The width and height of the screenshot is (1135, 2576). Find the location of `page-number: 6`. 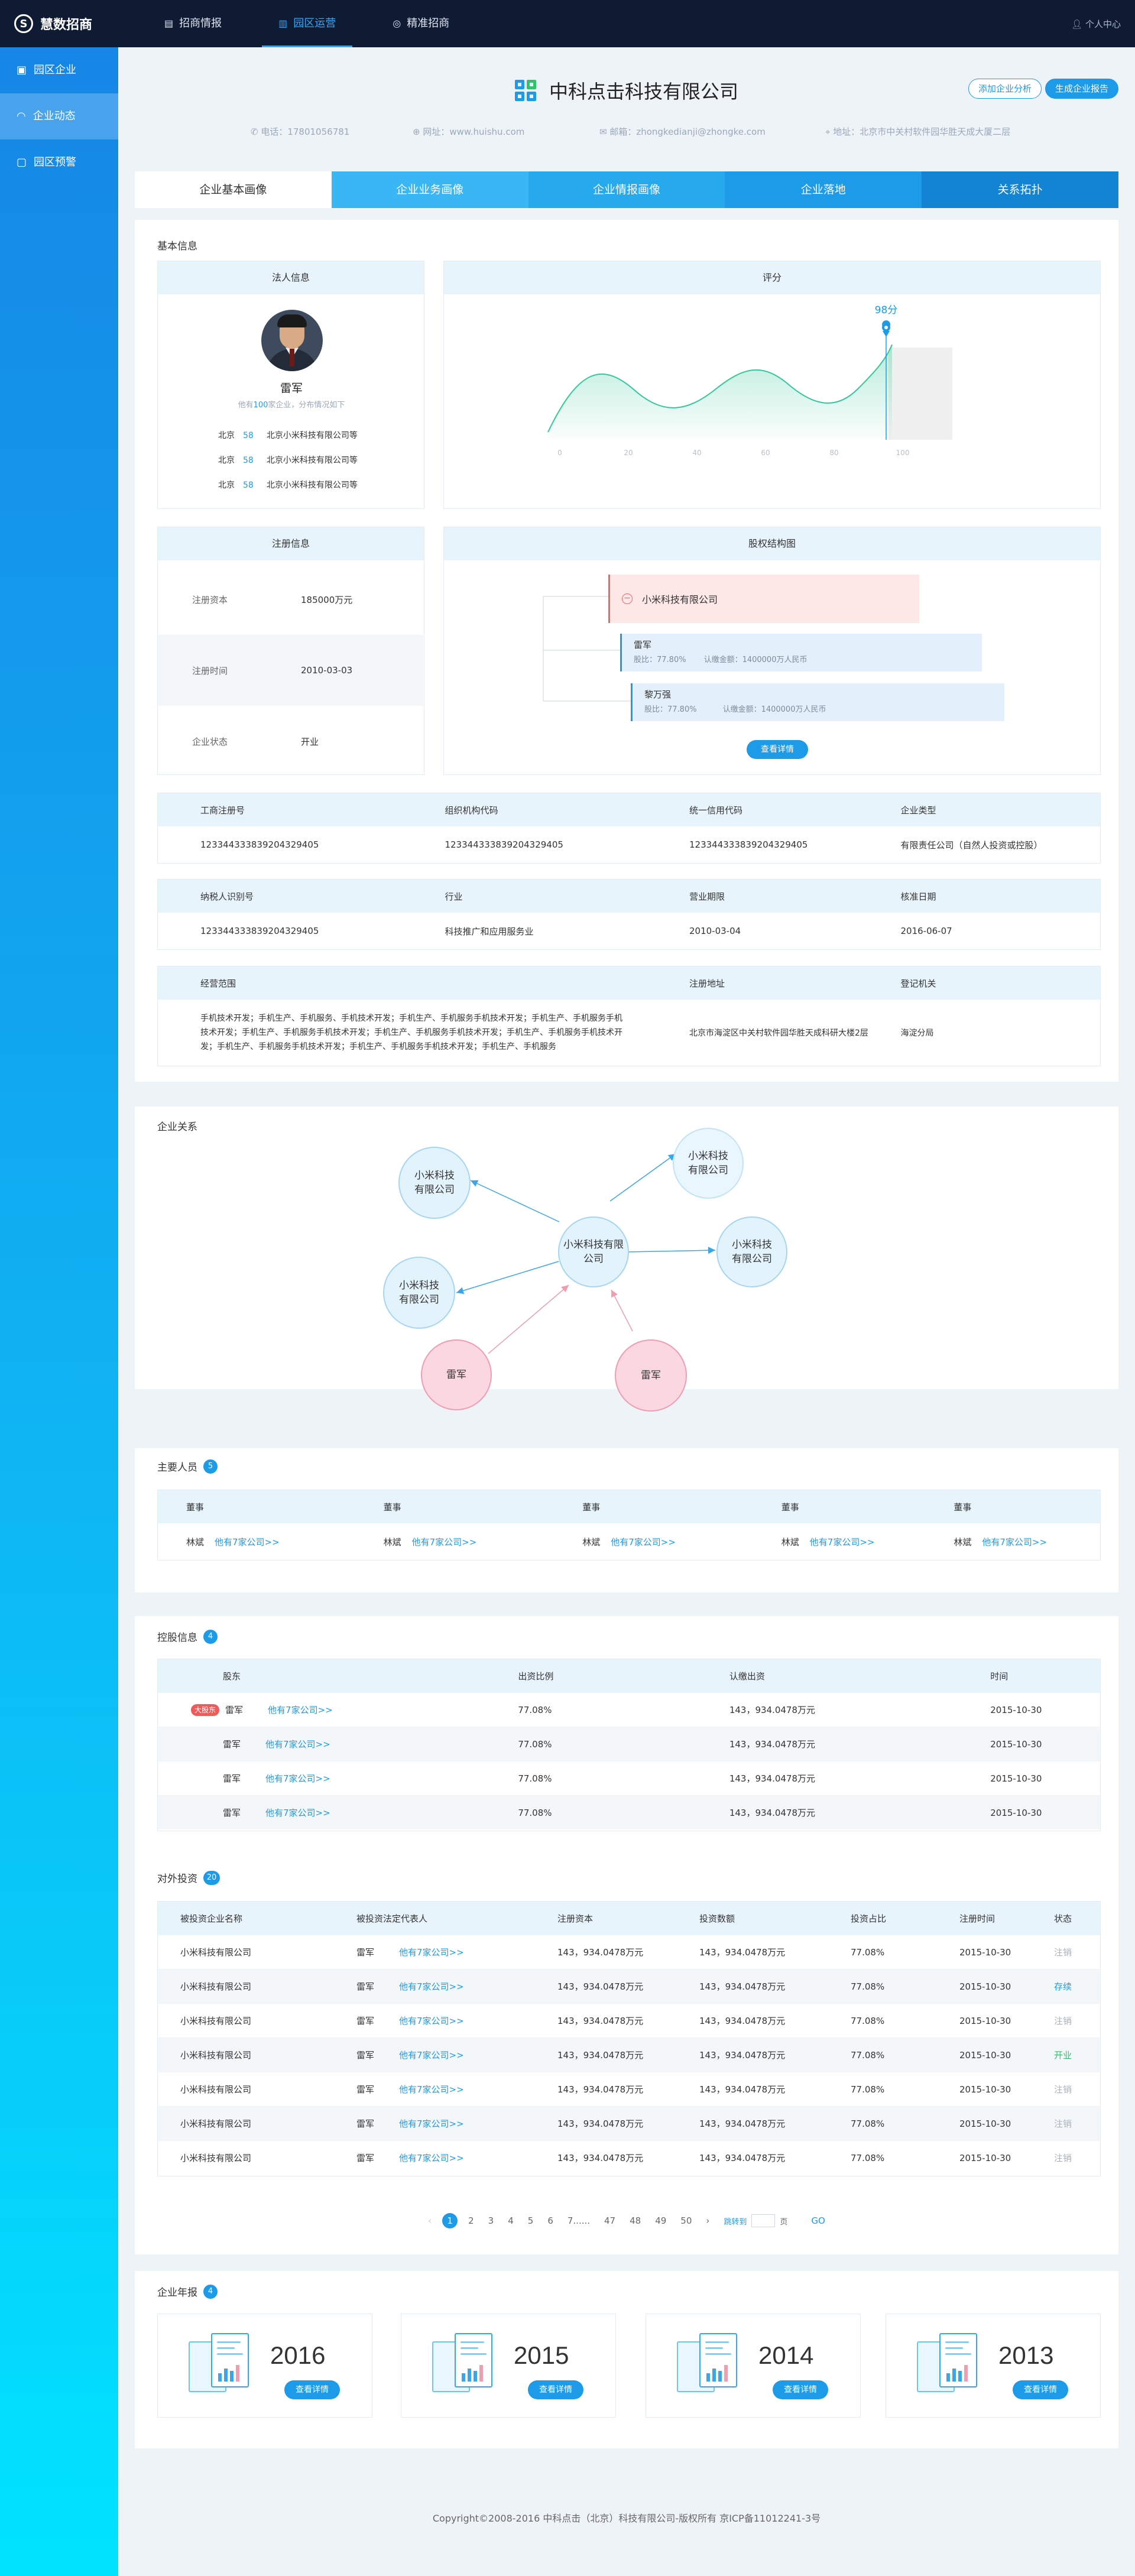

page-number: 6 is located at coordinates (550, 2220).